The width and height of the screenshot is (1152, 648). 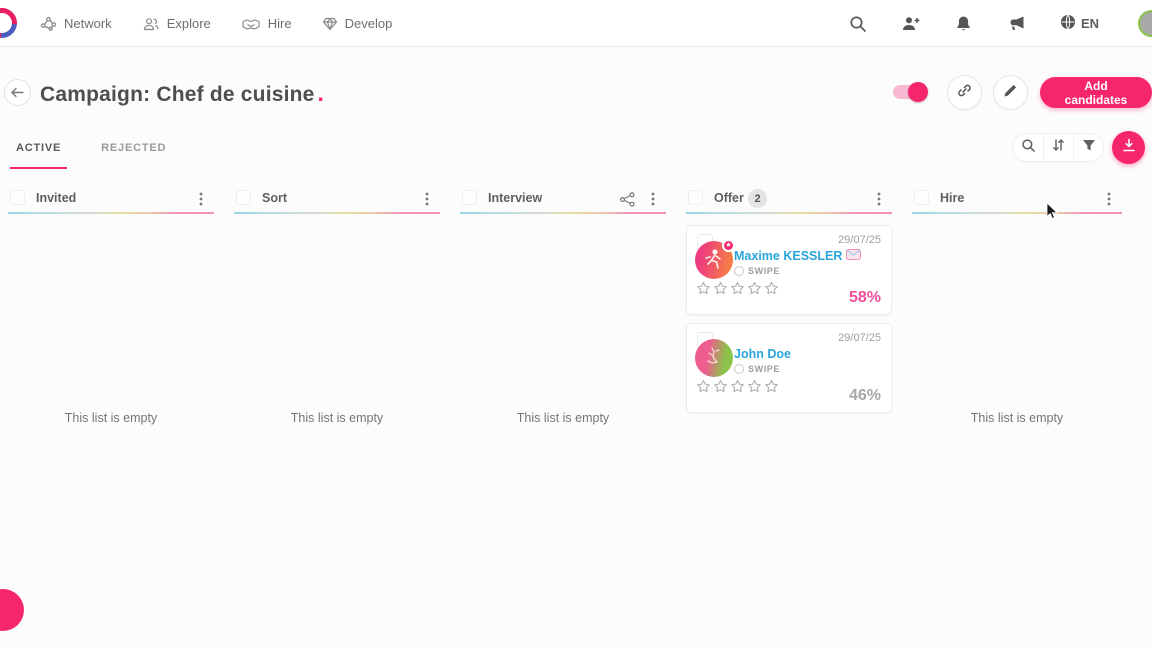 What do you see at coordinates (1068, 23) in the screenshot?
I see `globe-icon` at bounding box center [1068, 23].